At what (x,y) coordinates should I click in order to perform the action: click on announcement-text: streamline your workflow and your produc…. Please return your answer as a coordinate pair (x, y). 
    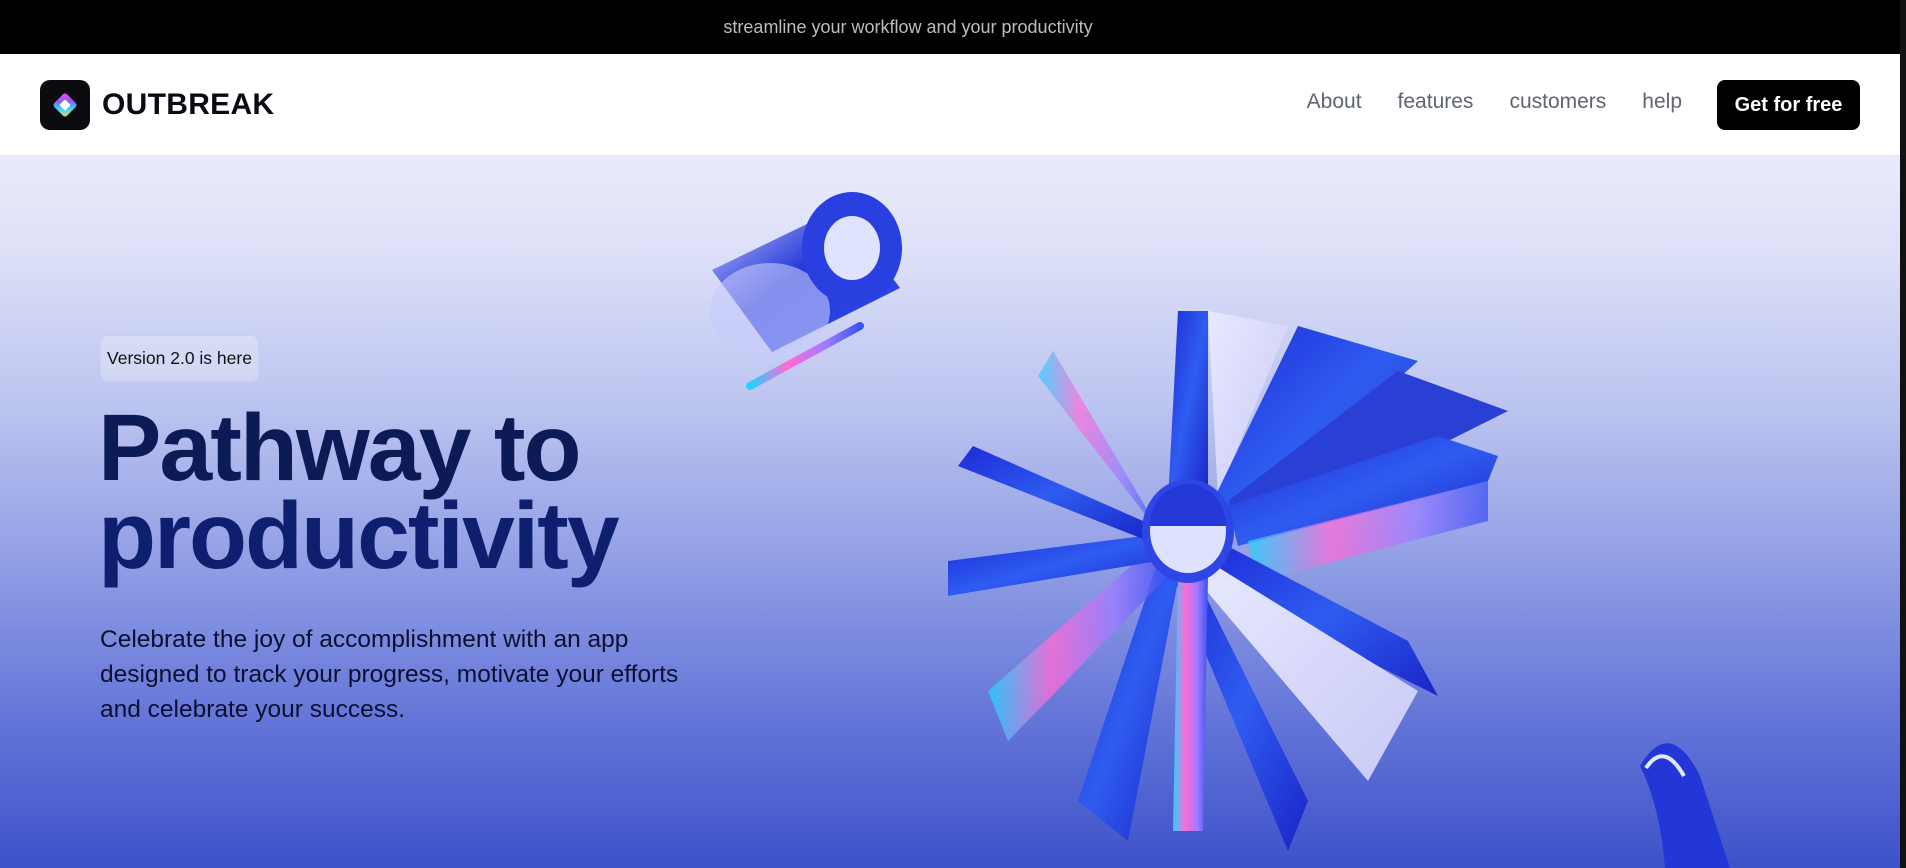
    Looking at the image, I should click on (908, 26).